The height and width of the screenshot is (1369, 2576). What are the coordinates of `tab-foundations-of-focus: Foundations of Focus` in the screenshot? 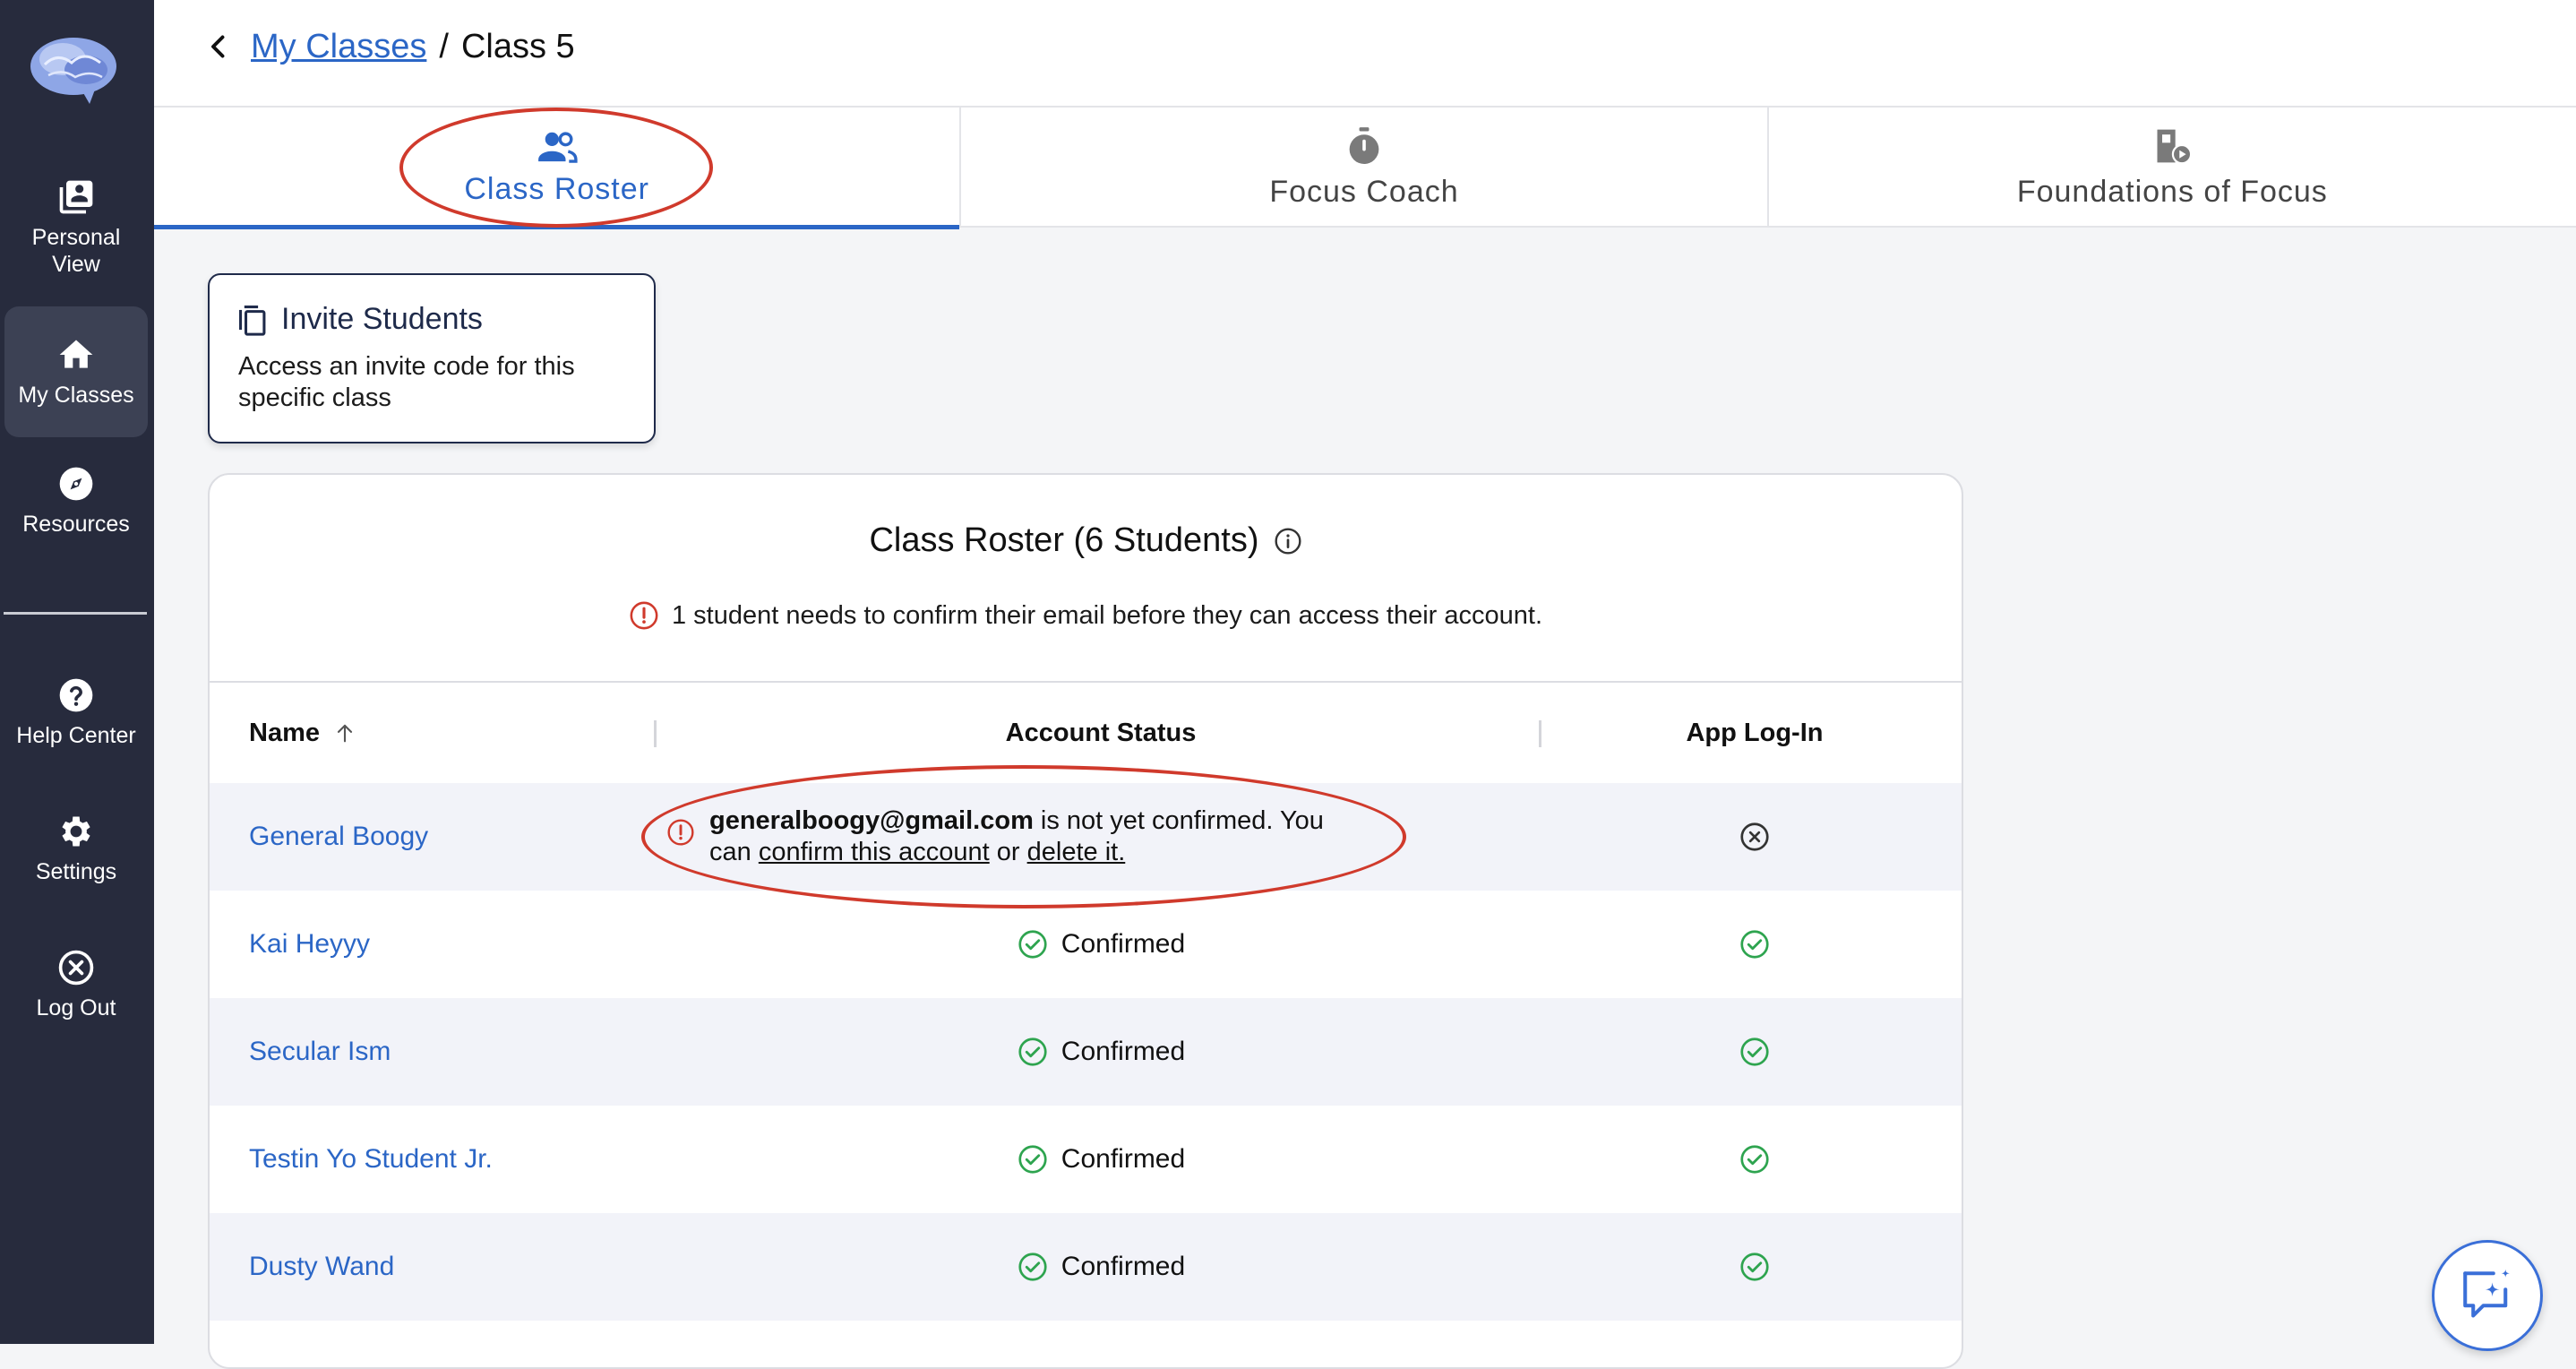 It's located at (2172, 168).